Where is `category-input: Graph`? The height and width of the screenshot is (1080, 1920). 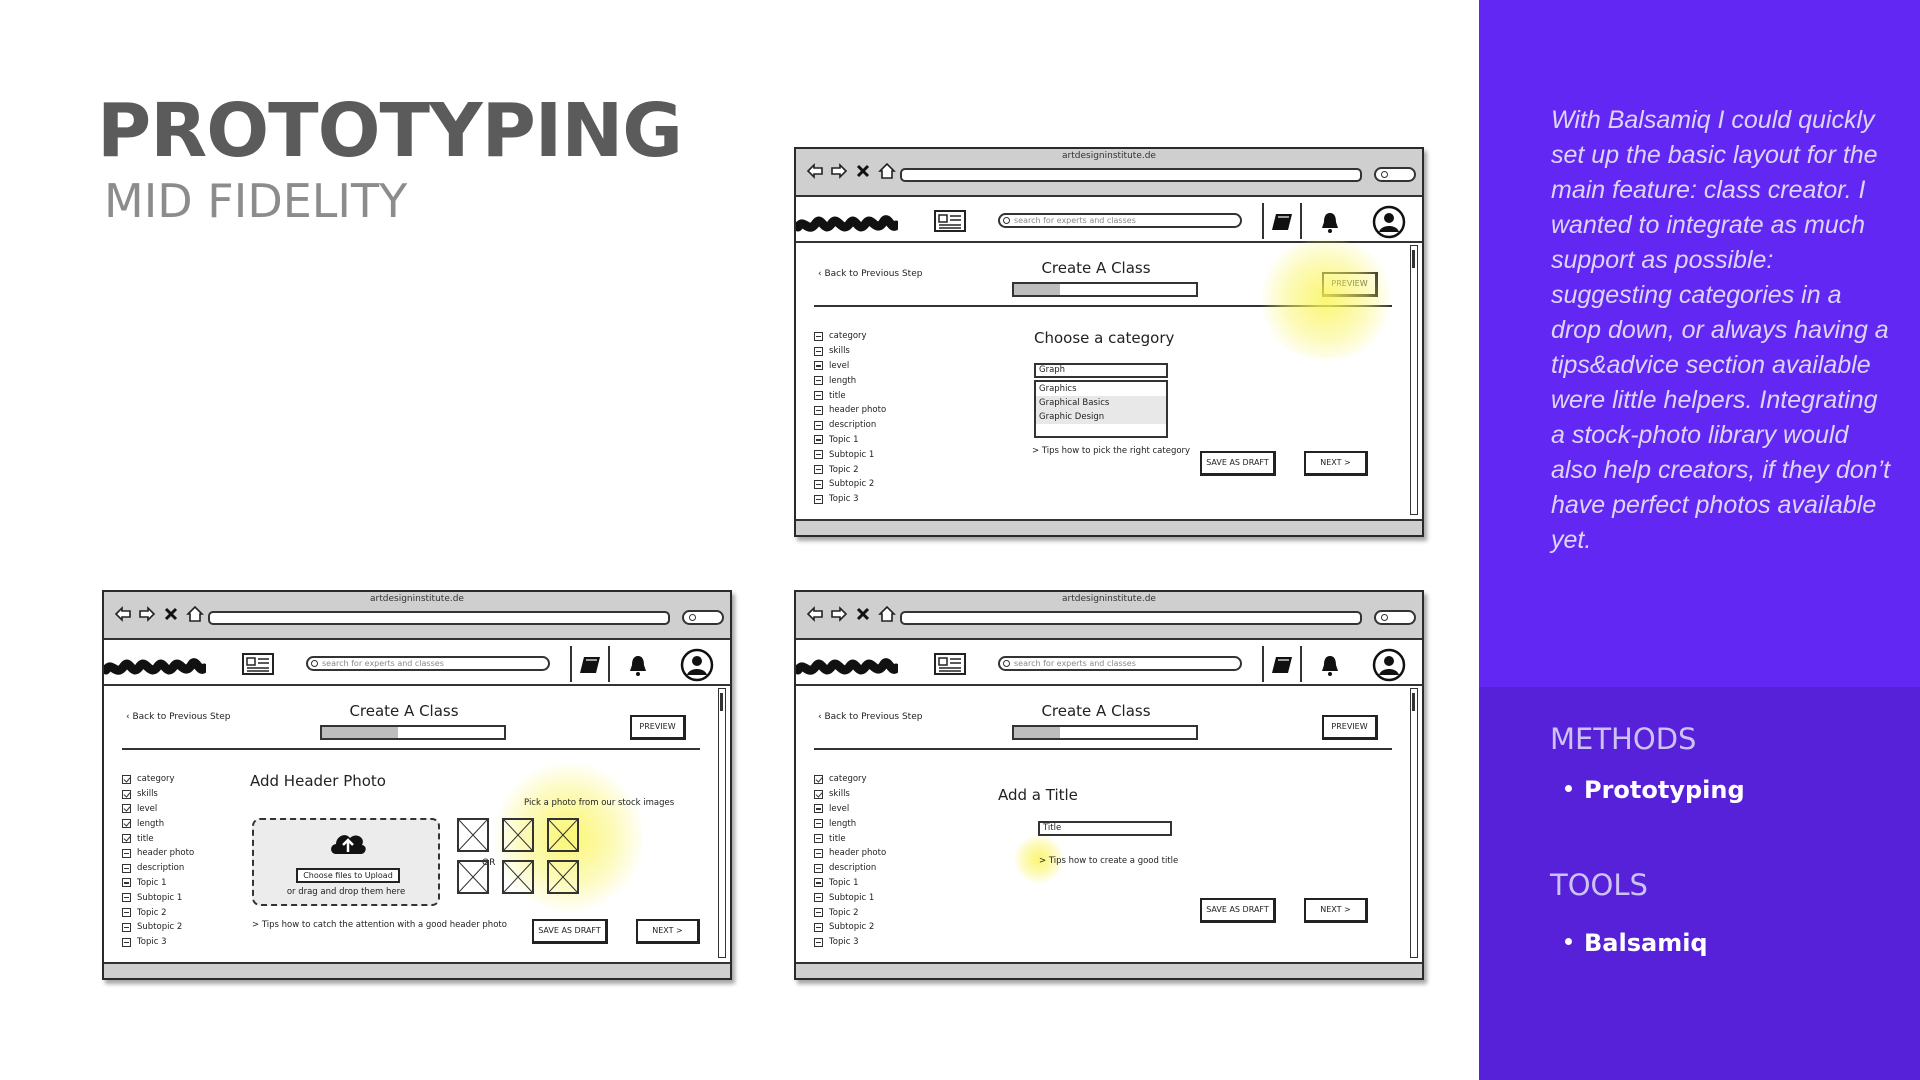
category-input: Graph is located at coordinates (1101, 370).